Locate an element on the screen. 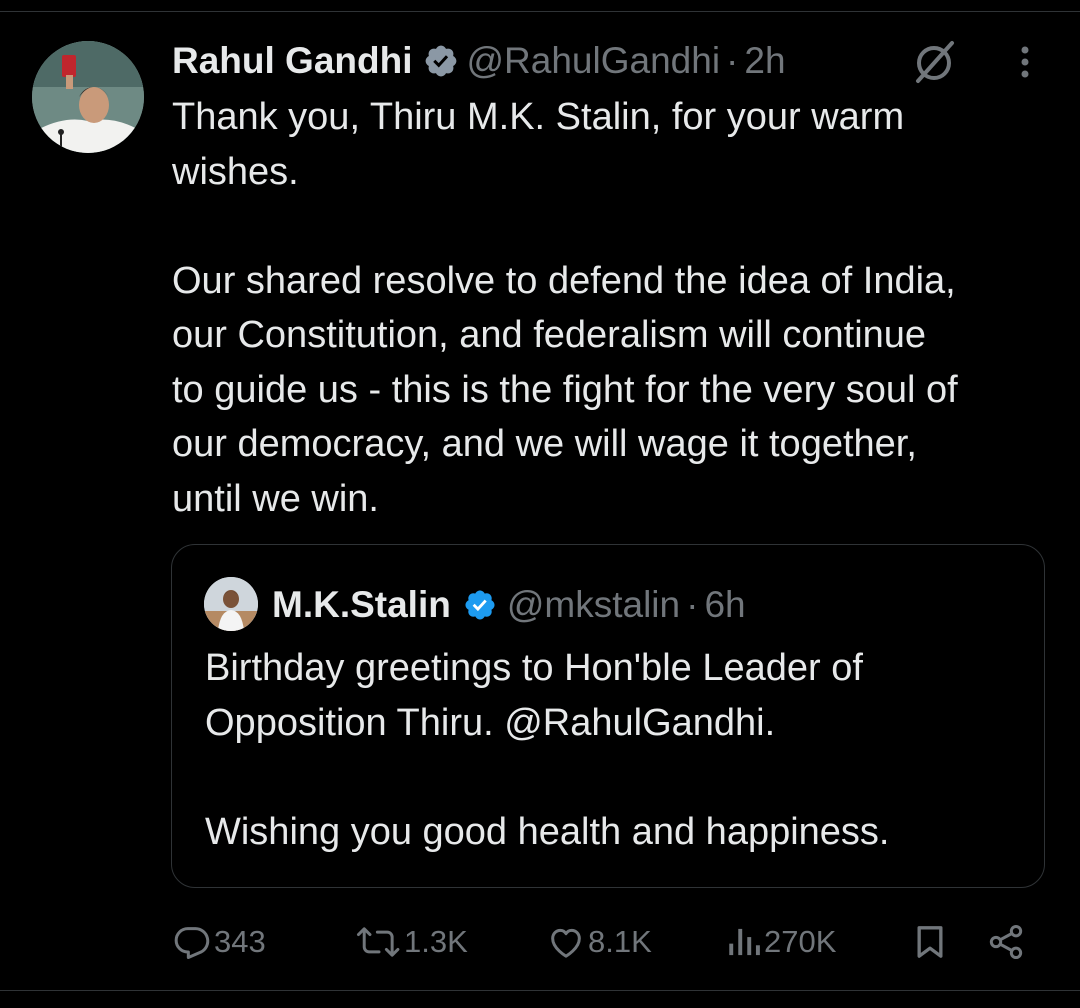 This screenshot has height=1008, width=1080. bookmark-icon is located at coordinates (930, 942).